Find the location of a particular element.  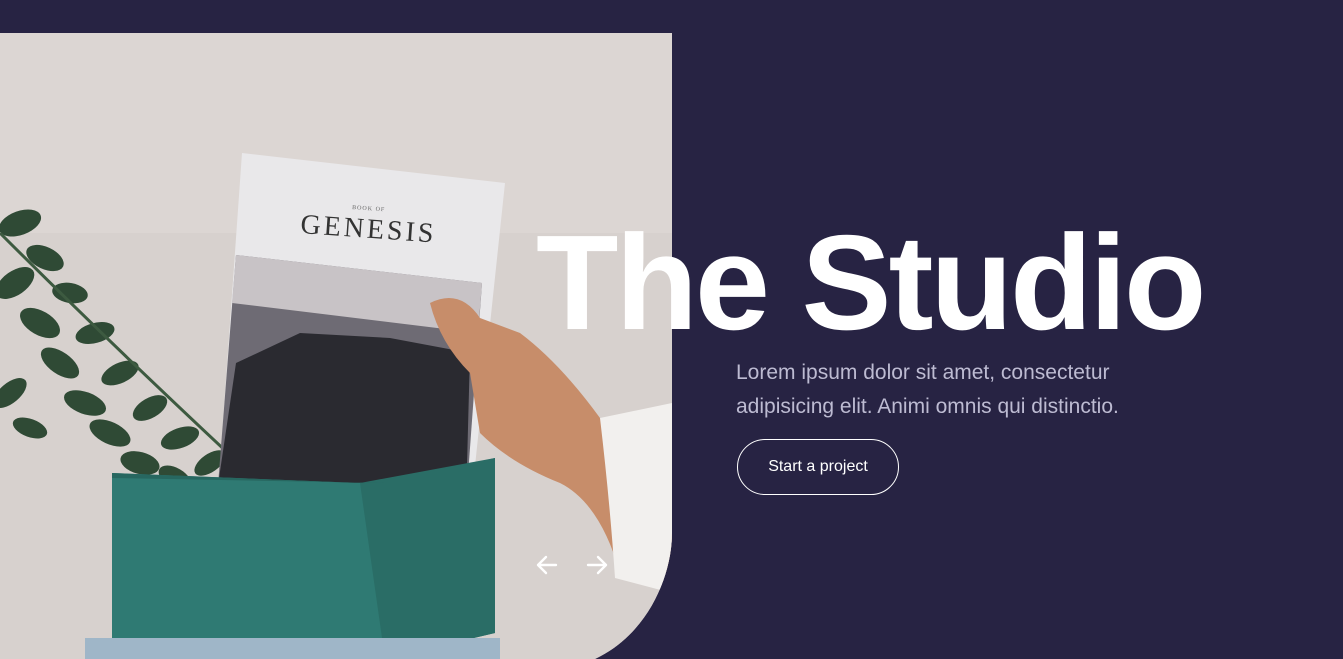

hero-title: The Studio is located at coordinates (871, 282).